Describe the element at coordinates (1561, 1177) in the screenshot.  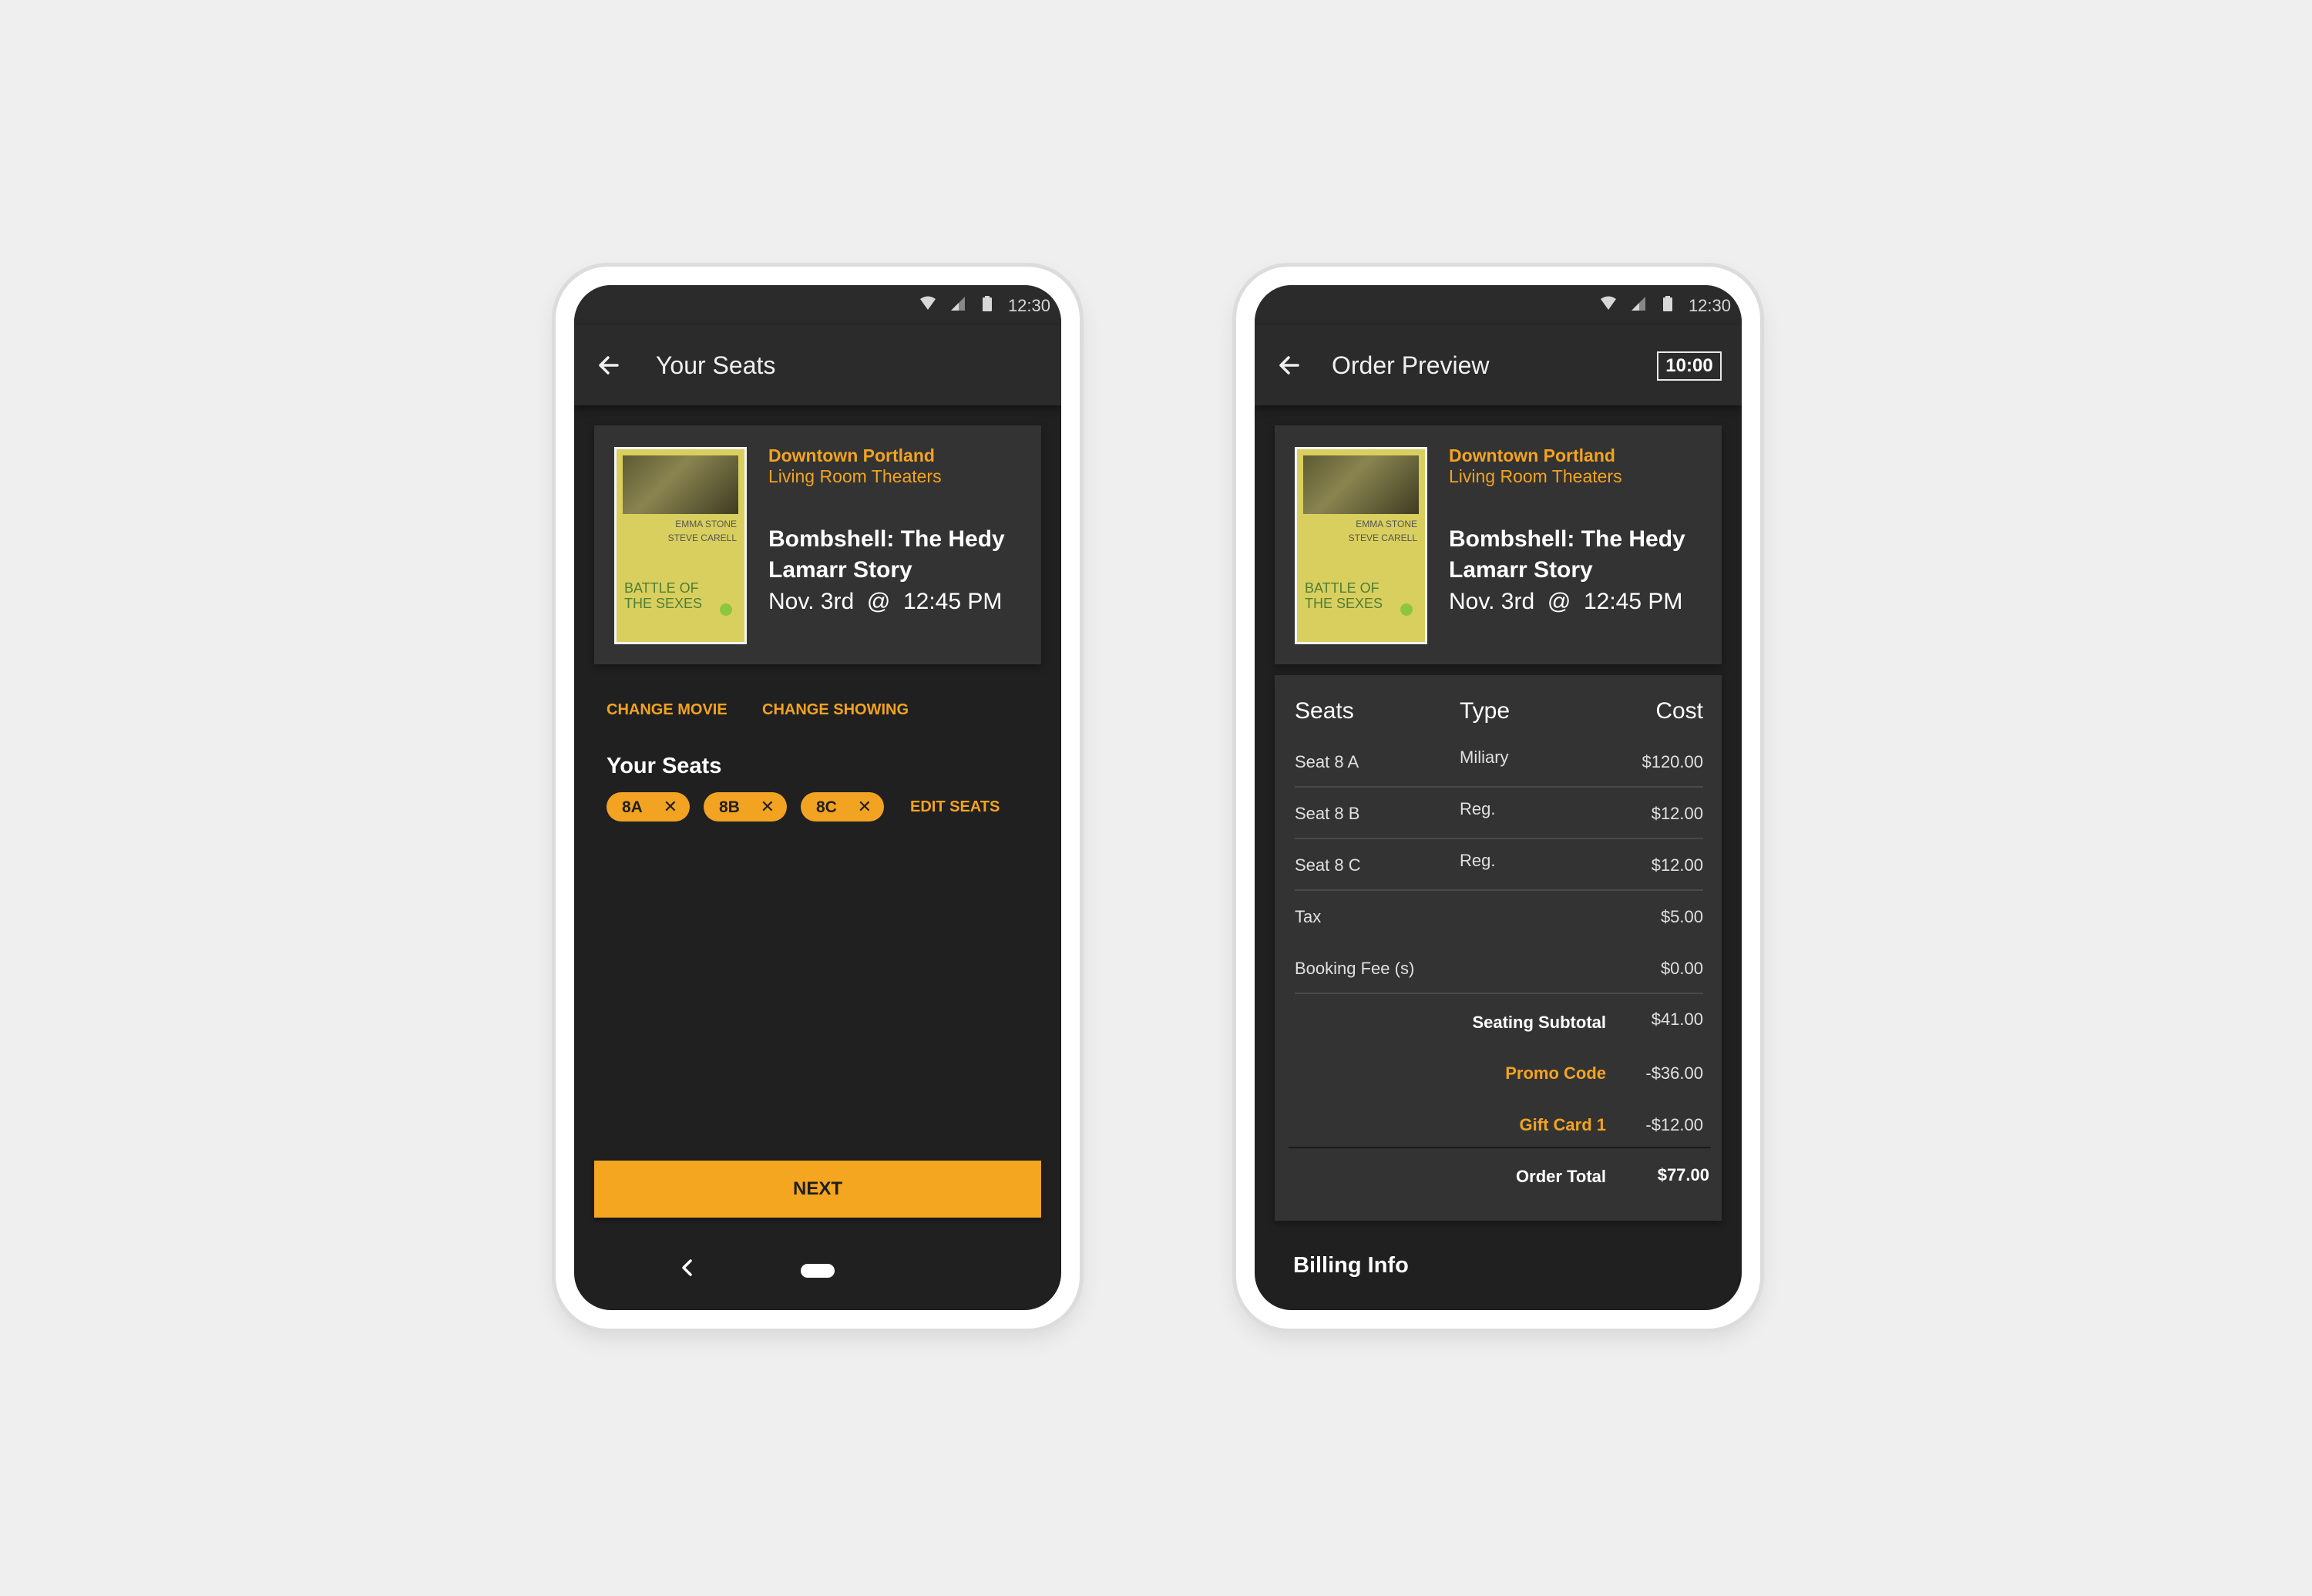
I see `order-total-label: Order Total` at that location.